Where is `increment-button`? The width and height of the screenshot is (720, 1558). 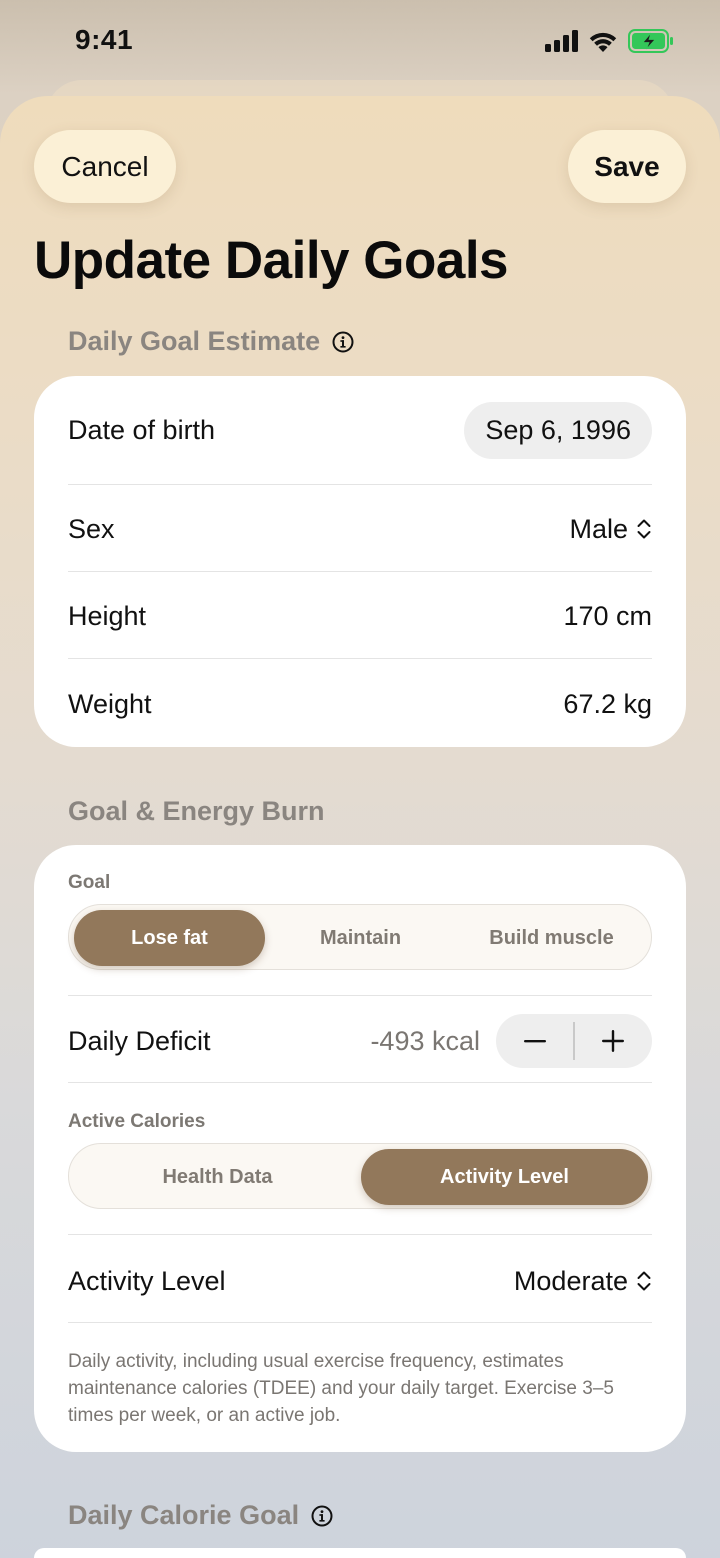
increment-button is located at coordinates (613, 1041).